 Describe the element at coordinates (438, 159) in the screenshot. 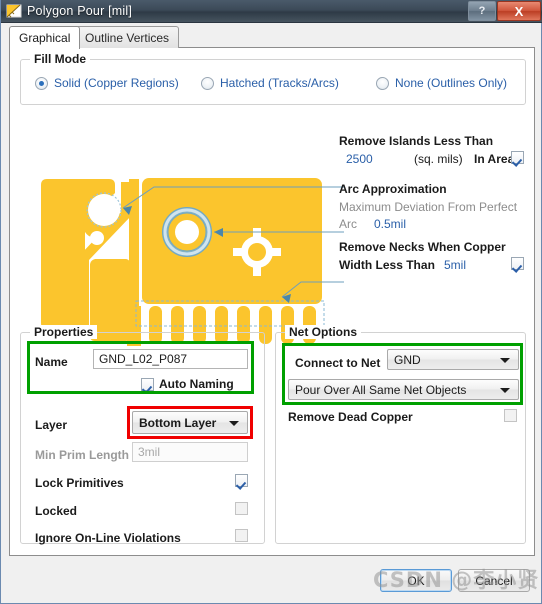

I see `remove-islands-units: (sq. mils)` at that location.